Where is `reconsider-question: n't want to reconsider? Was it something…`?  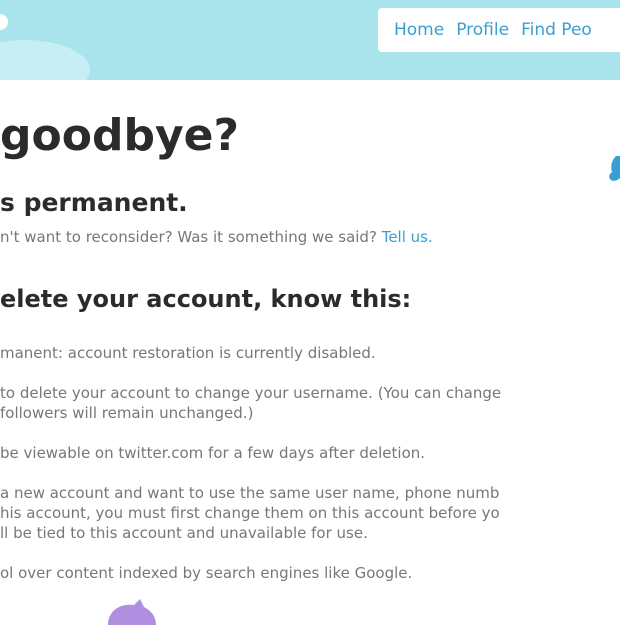
reconsider-question: n't want to reconsider? Was it something… is located at coordinates (188, 237).